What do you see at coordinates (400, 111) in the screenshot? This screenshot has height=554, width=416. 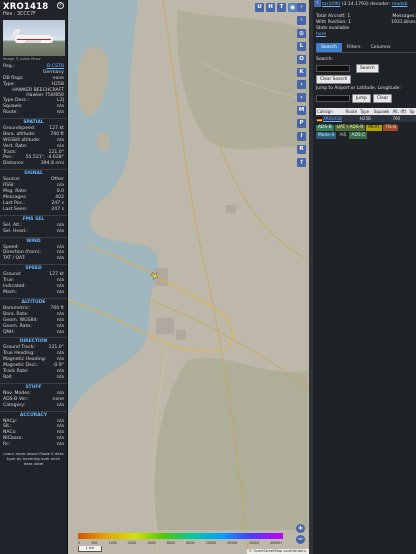 I see `col-alt: Alt. (ft)` at bounding box center [400, 111].